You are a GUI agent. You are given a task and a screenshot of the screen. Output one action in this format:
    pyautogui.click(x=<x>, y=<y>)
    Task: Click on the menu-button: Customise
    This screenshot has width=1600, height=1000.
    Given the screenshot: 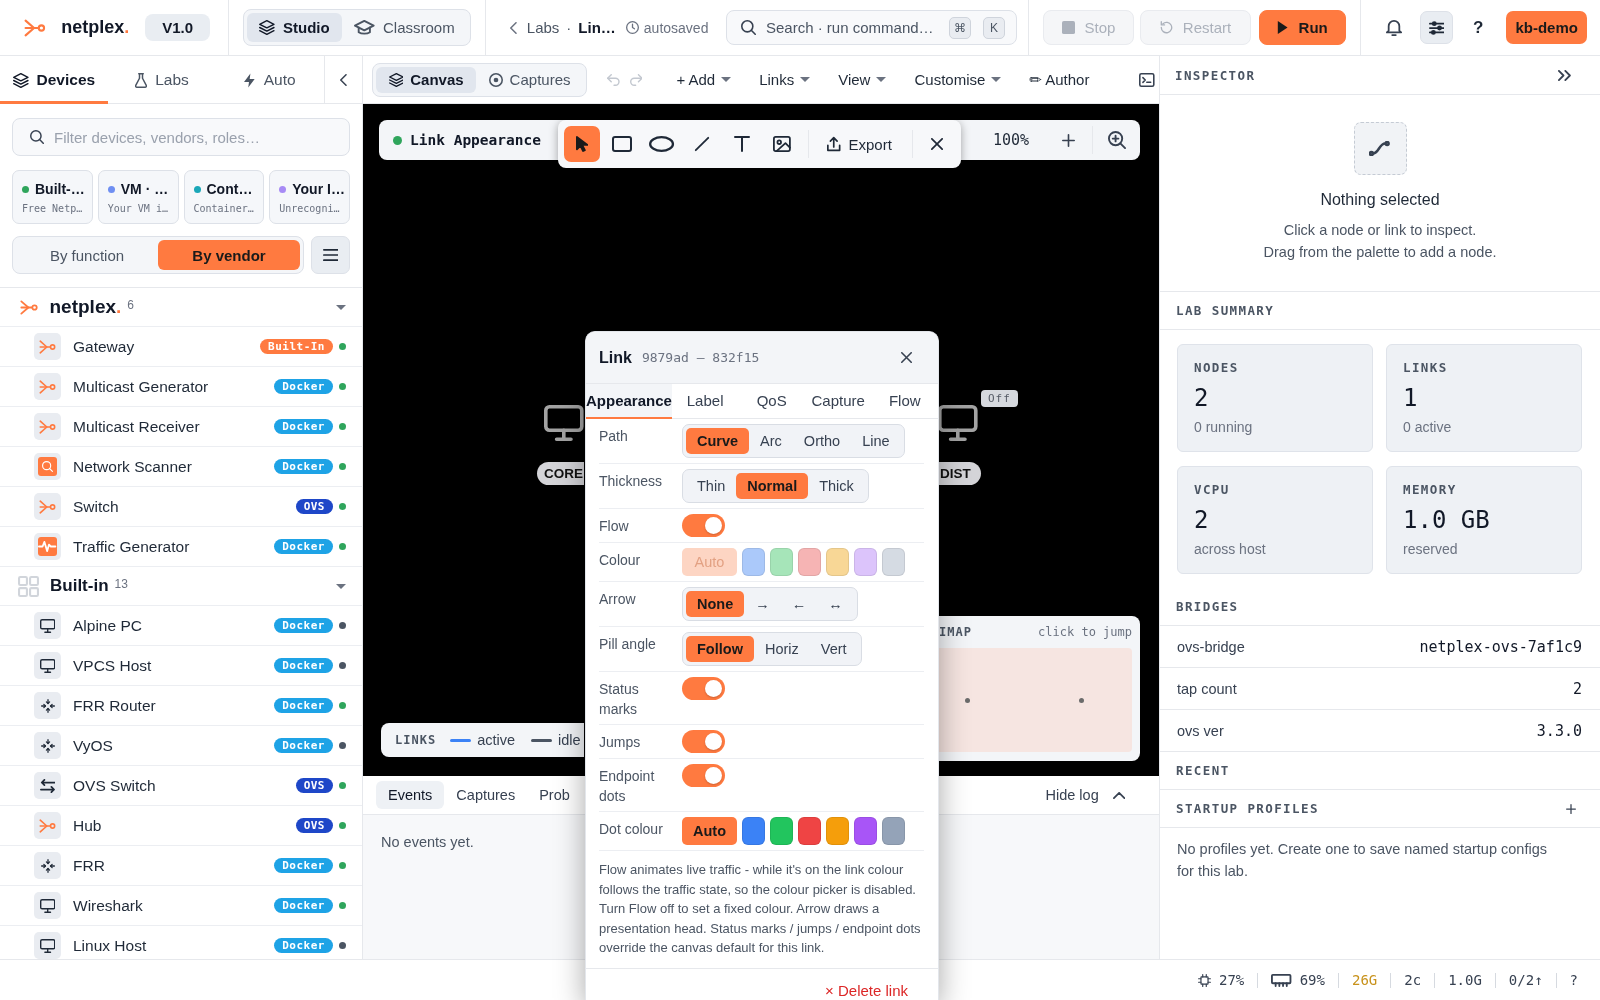 What is the action you would take?
    pyautogui.click(x=958, y=79)
    